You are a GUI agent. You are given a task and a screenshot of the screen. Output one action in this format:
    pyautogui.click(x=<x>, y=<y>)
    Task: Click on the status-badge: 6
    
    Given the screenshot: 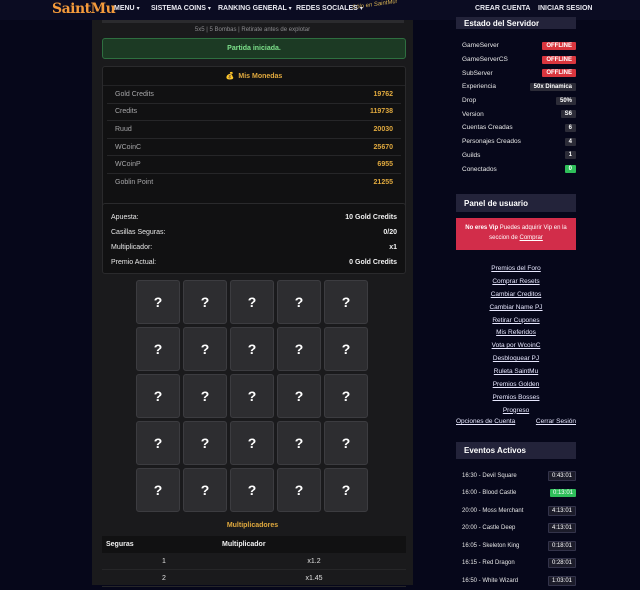 What is the action you would take?
    pyautogui.click(x=570, y=127)
    